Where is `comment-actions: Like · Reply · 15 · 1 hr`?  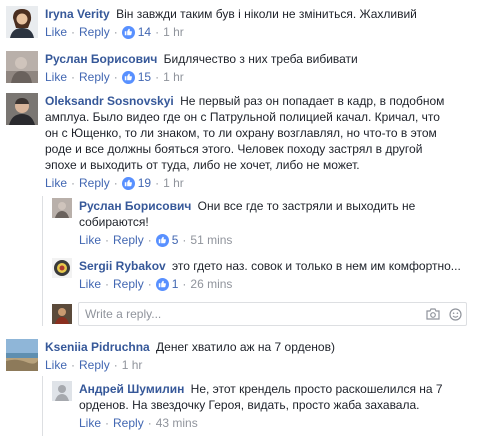
comment-actions: Like · Reply · 15 · 1 hr is located at coordinates (114, 77).